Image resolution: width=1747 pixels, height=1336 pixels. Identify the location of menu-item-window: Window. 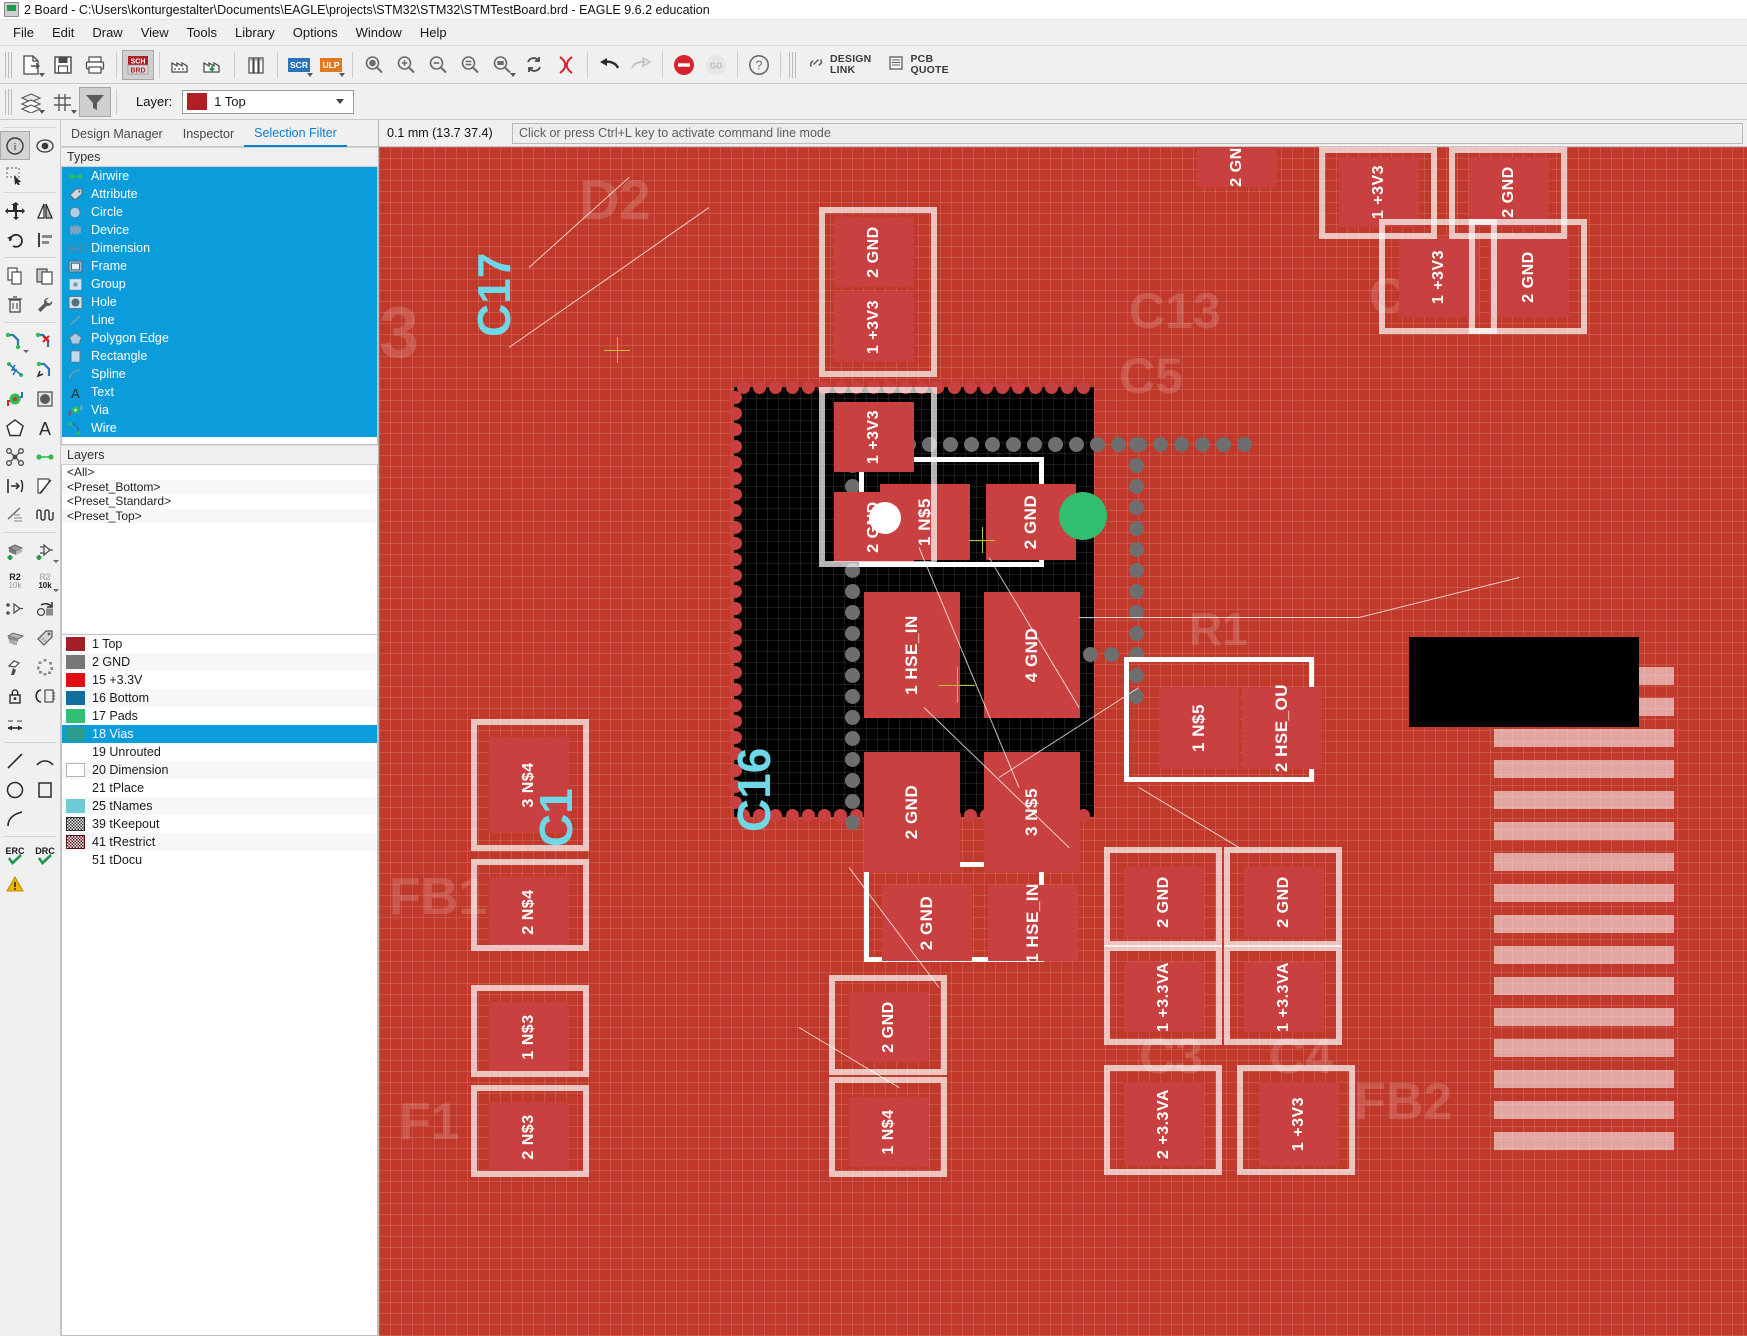
(379, 32).